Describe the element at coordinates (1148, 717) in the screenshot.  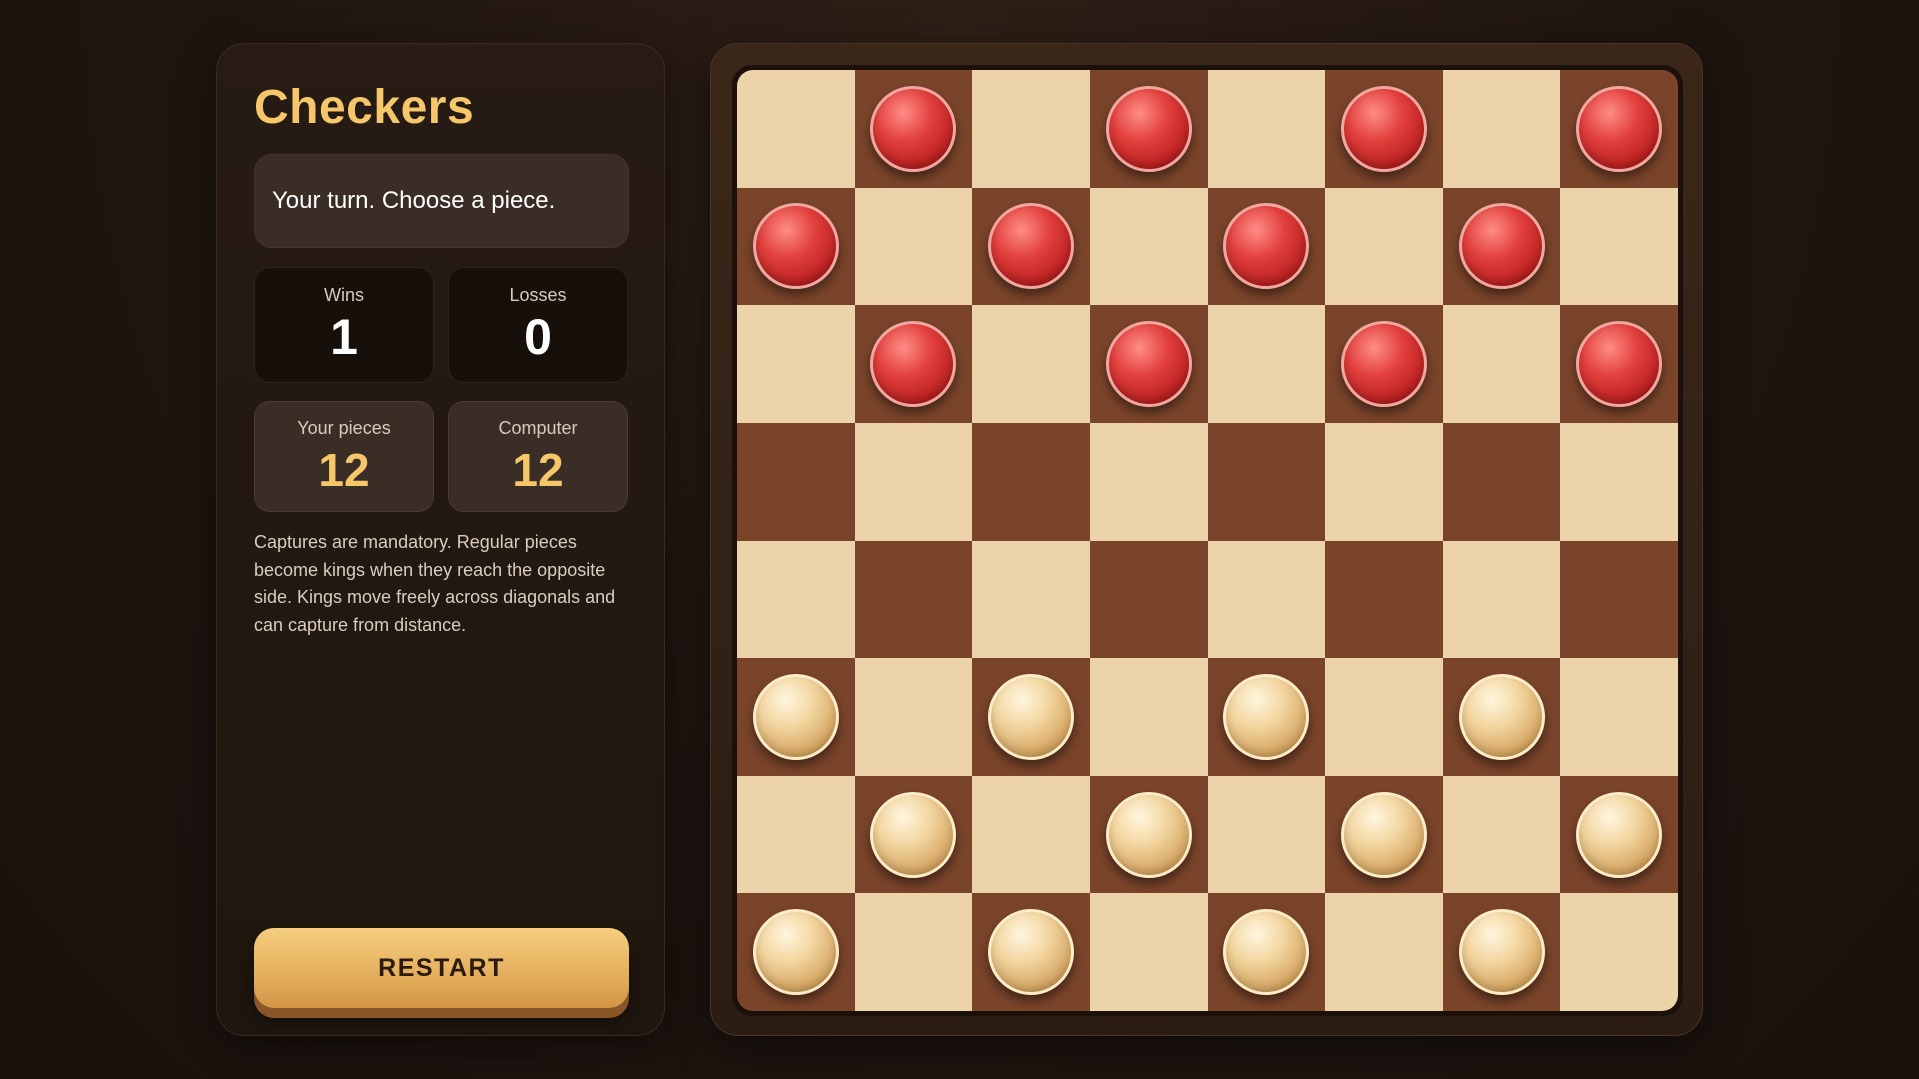
I see `board-square-r6c4` at that location.